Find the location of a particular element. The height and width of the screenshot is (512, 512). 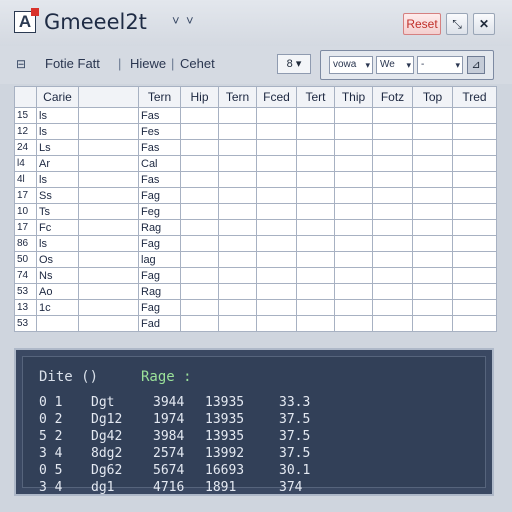

table-row: 74 Ns Fag is located at coordinates (255, 275).